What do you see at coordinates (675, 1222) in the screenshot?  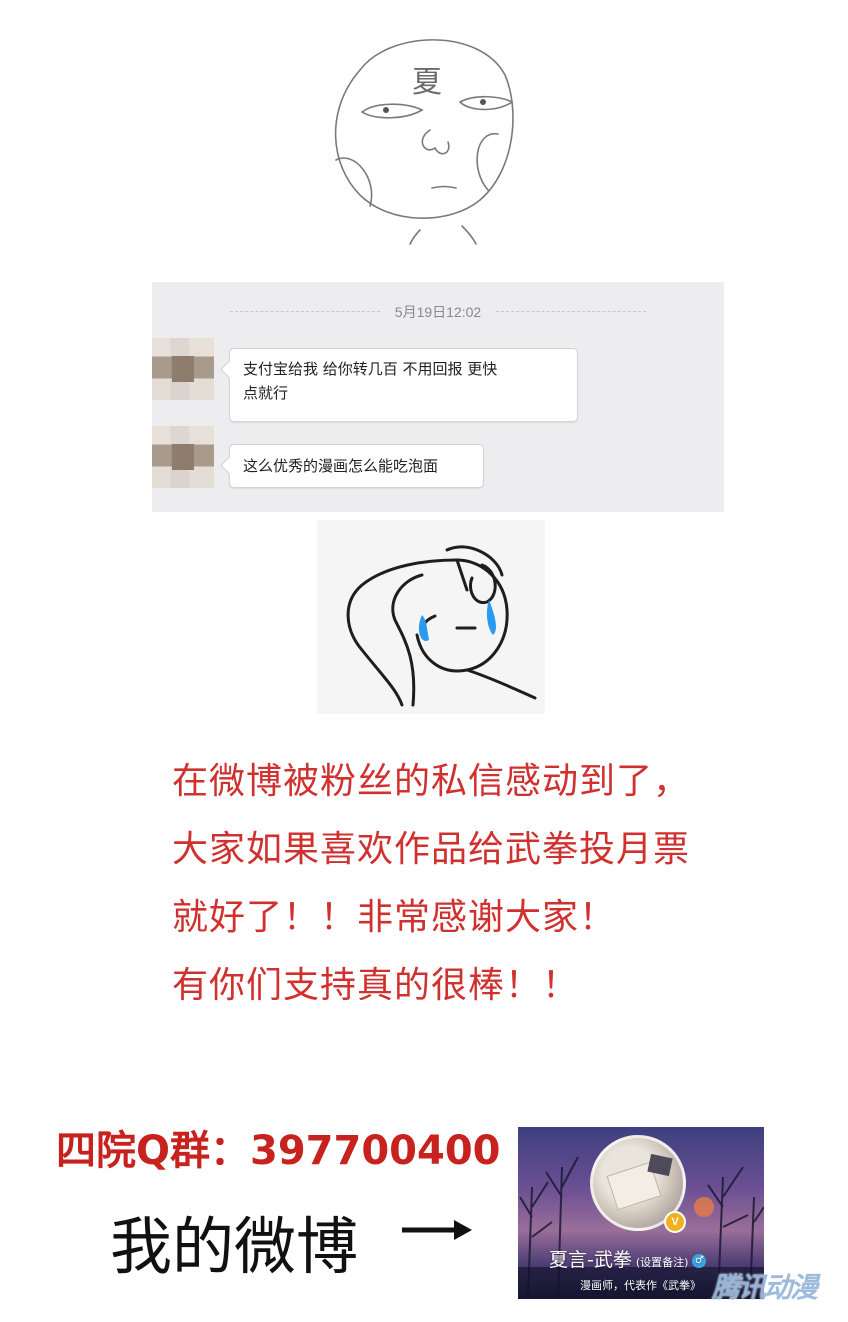 I see `verified-badge-icon: V` at bounding box center [675, 1222].